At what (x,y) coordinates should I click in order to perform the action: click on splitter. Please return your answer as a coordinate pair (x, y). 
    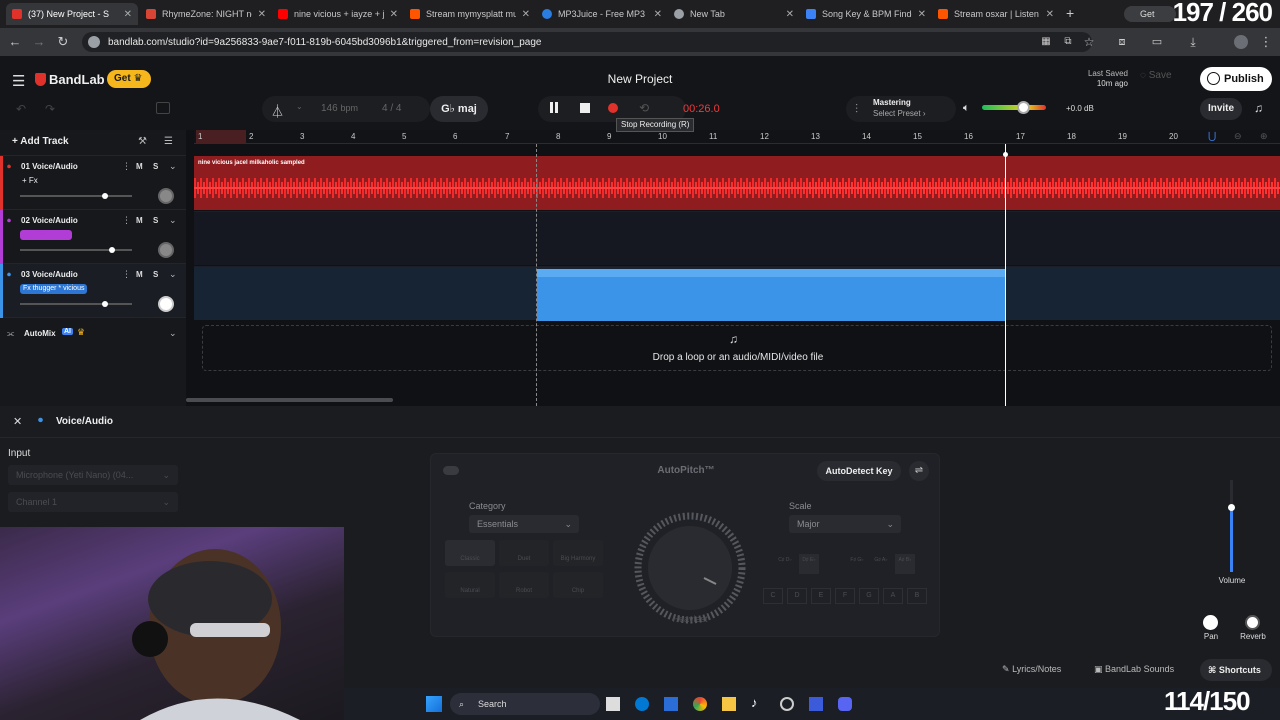
    Looking at the image, I should click on (190, 268).